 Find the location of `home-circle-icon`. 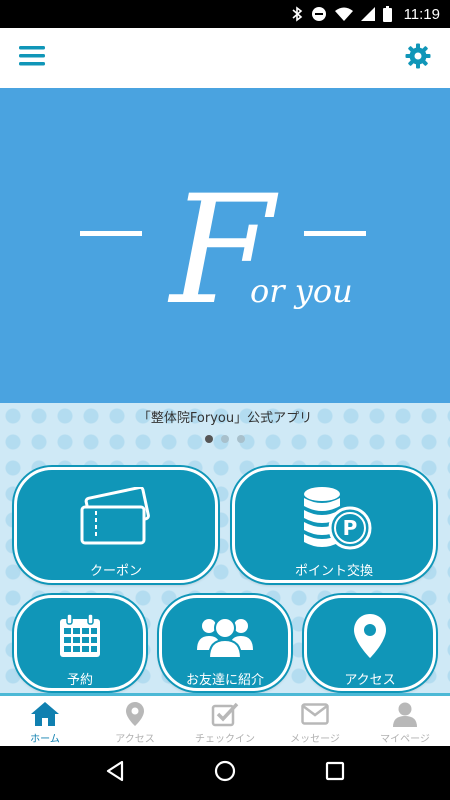

home-circle-icon is located at coordinates (225, 773).